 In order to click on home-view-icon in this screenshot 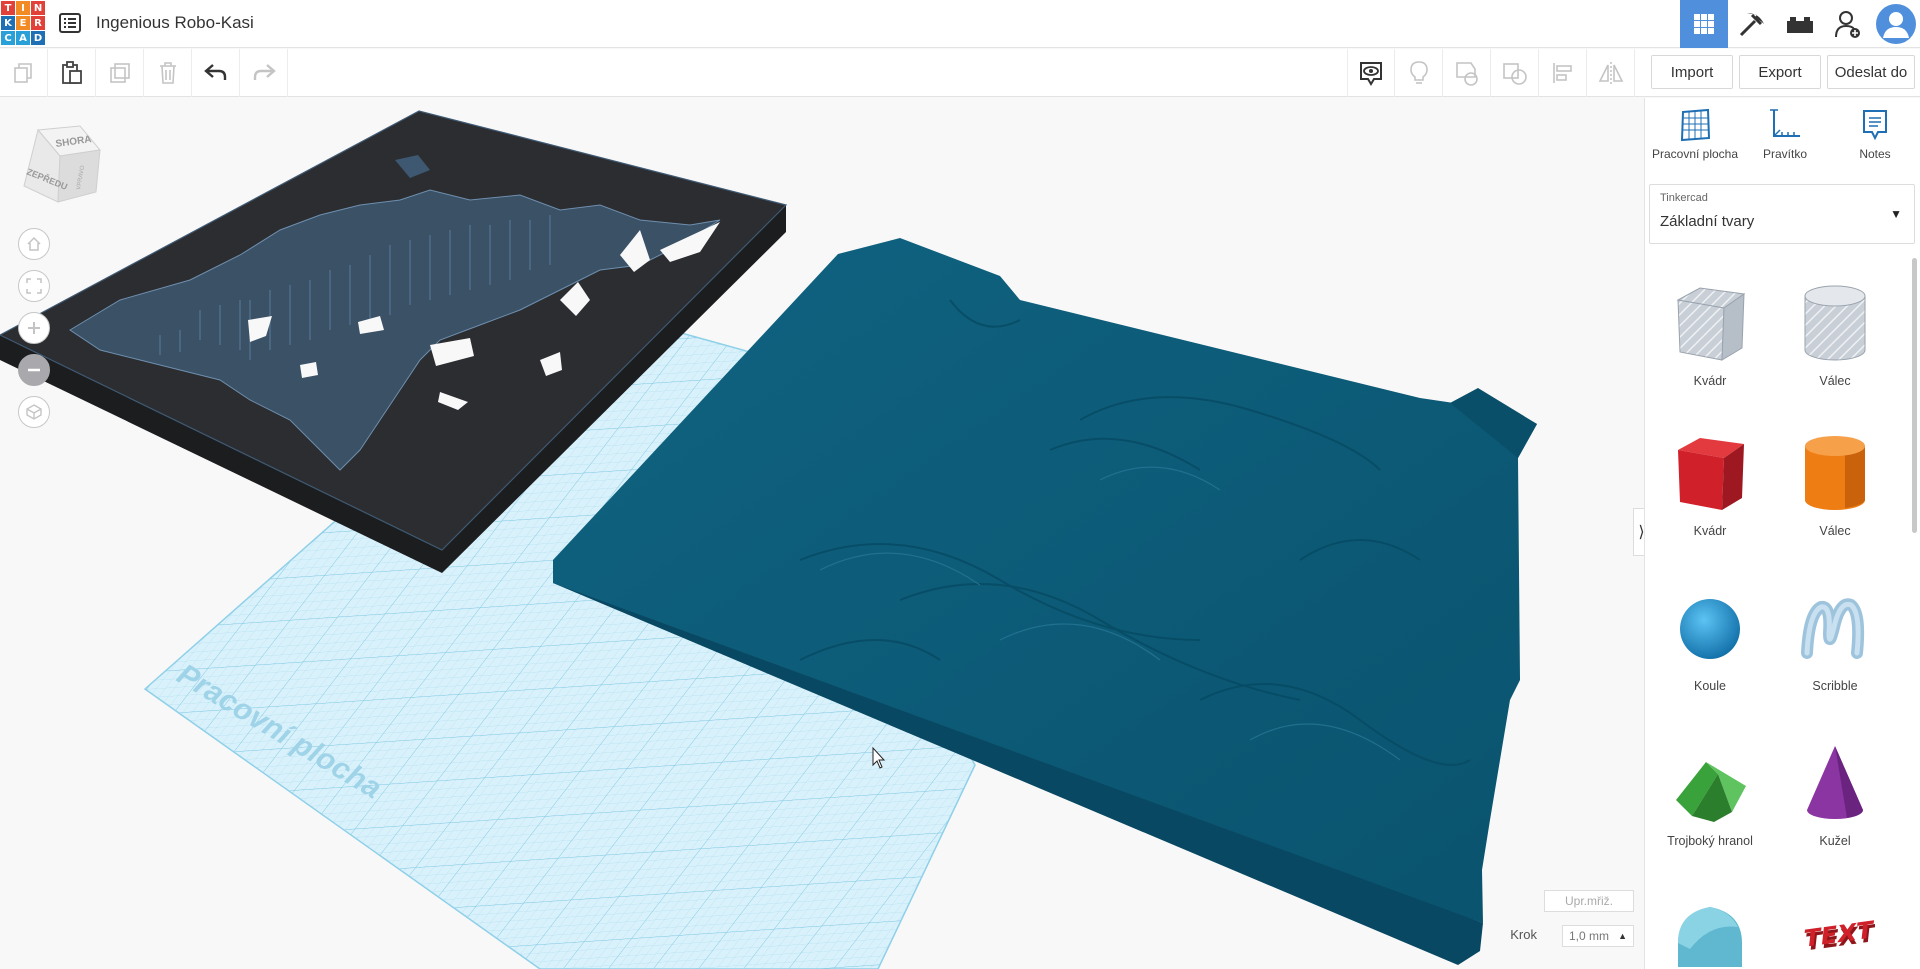, I will do `click(34, 244)`.